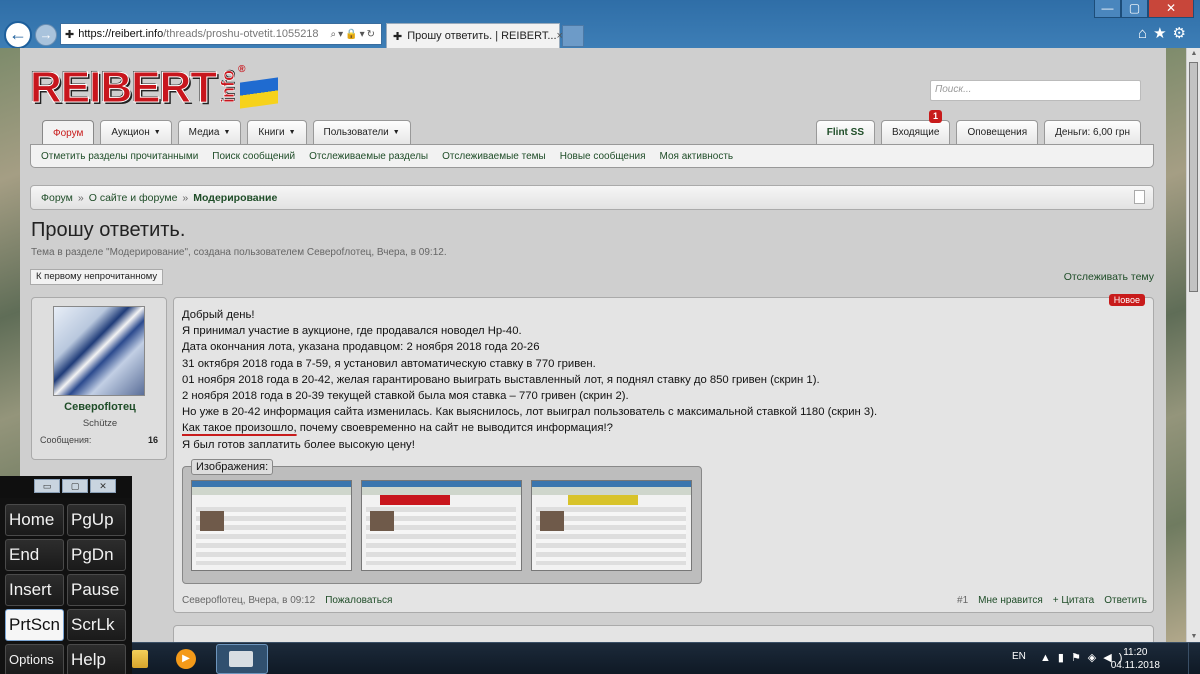 This screenshot has width=1200, height=674. What do you see at coordinates (1109, 277) in the screenshot?
I see `watch-thread-link: Отслеживать тему` at bounding box center [1109, 277].